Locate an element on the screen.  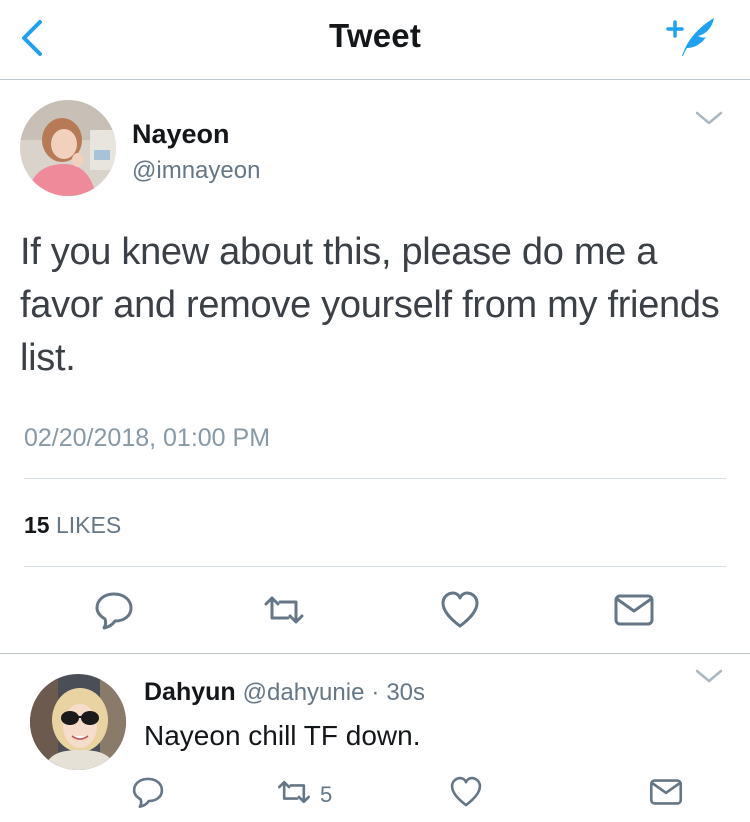
direct-message-button is located at coordinates (634, 610).